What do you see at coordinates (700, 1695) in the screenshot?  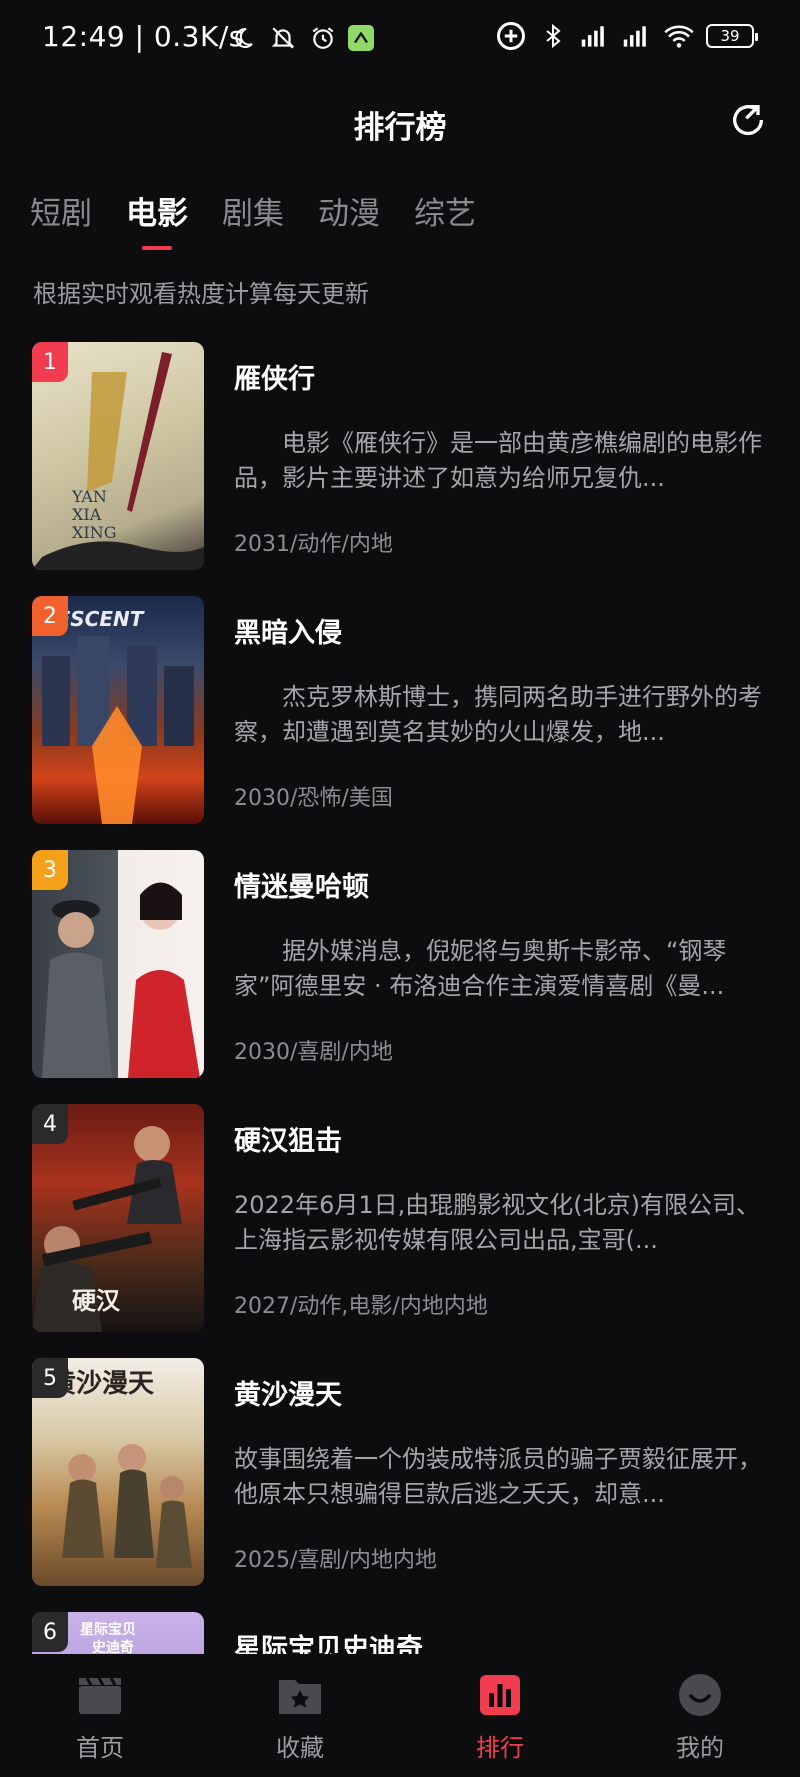 I see `profile-smile-icon` at bounding box center [700, 1695].